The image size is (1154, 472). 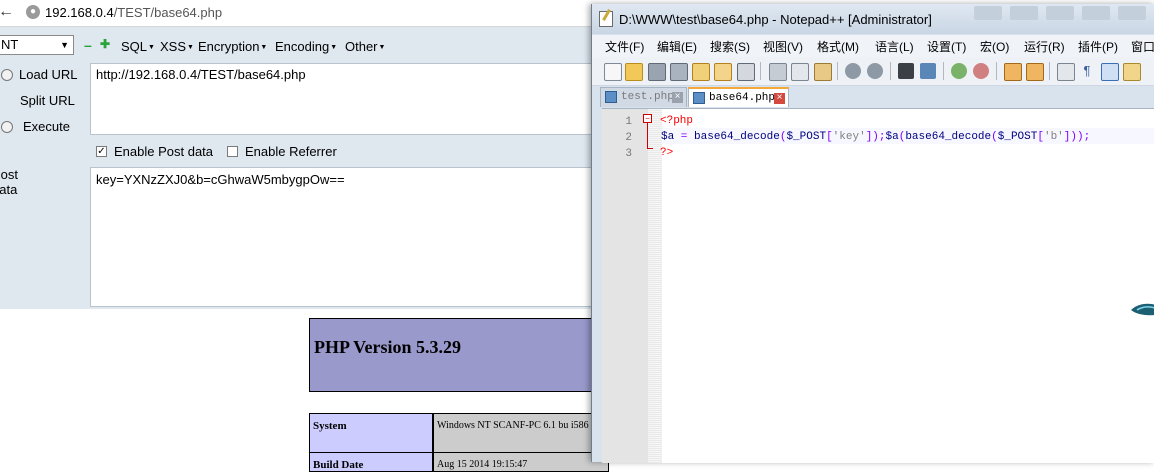 I want to click on menu-edit: 编辑(E), so click(x=677, y=46).